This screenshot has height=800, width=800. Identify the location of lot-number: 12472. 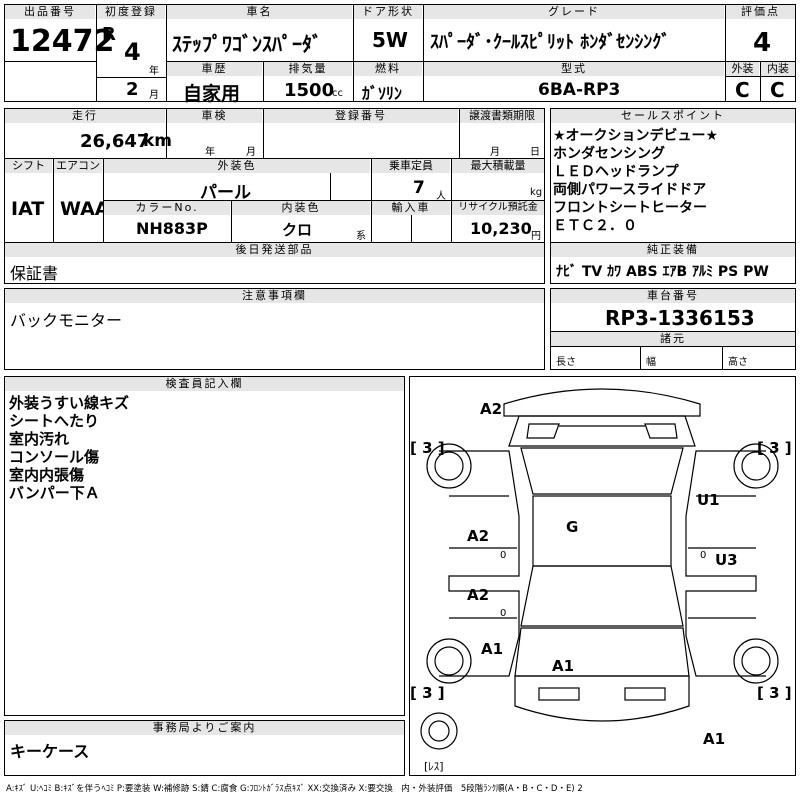
(62, 41).